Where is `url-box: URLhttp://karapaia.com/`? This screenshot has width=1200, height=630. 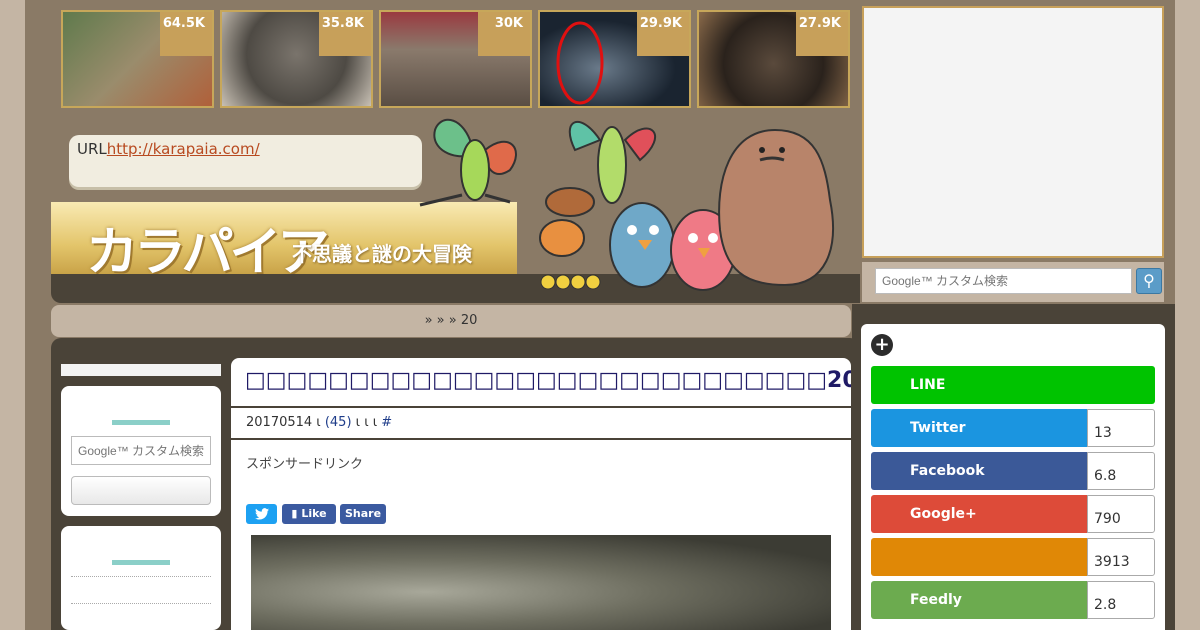
url-box: URLhttp://karapaia.com/ is located at coordinates (245, 161).